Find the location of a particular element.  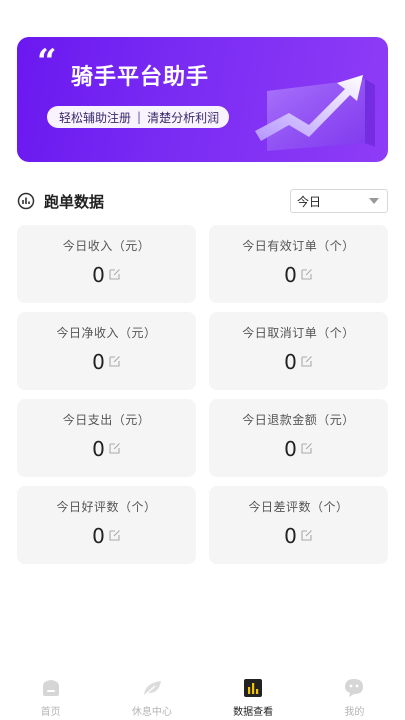

stat-label: 今日取消订单（个） is located at coordinates (298, 333).